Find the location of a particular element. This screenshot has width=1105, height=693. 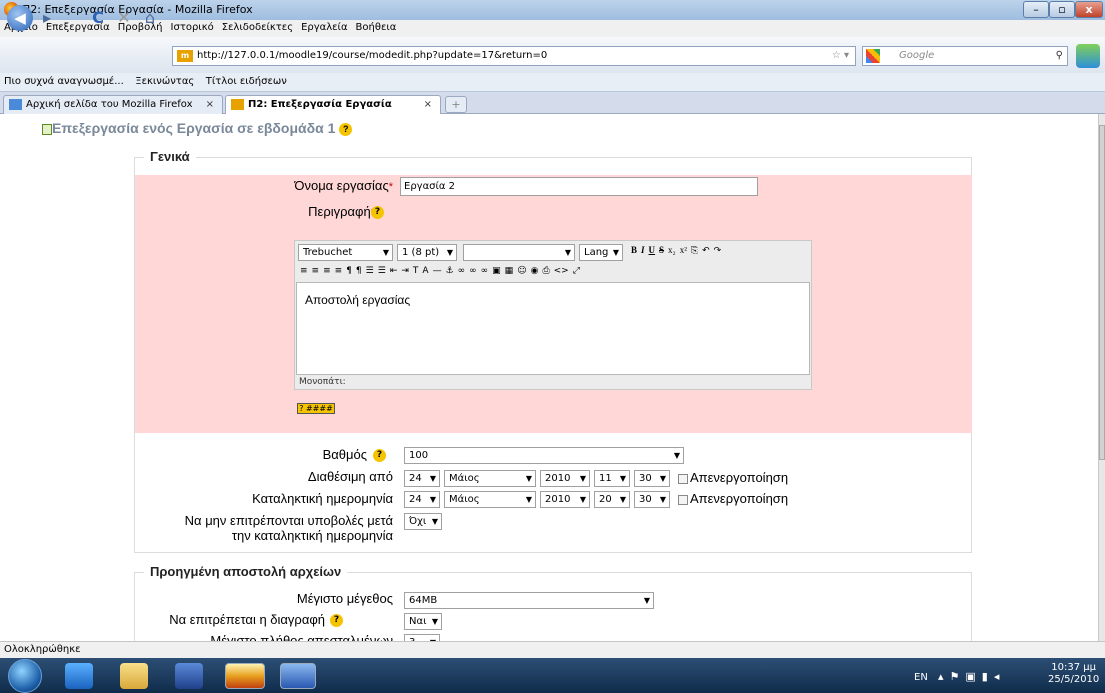

nolink-icon: ∞ is located at coordinates (485, 271).